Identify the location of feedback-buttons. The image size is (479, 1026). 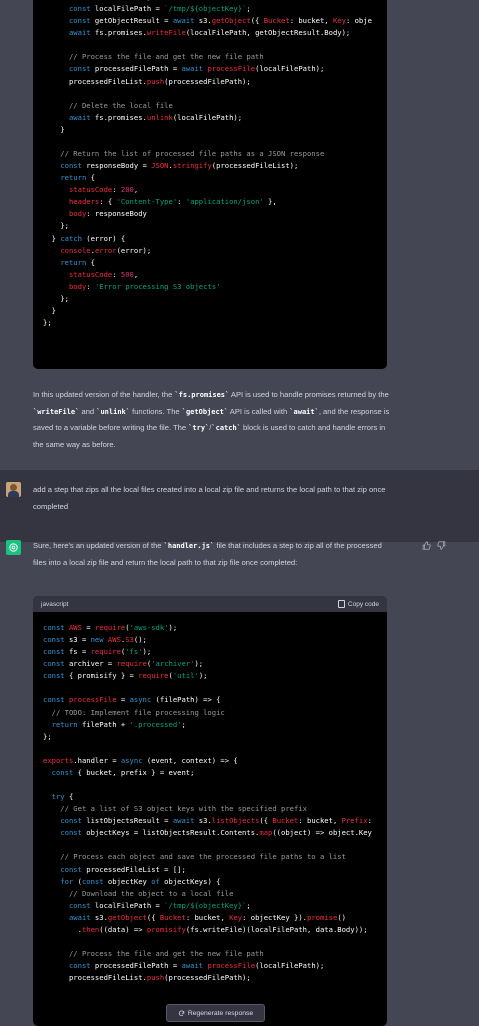
(434, 546).